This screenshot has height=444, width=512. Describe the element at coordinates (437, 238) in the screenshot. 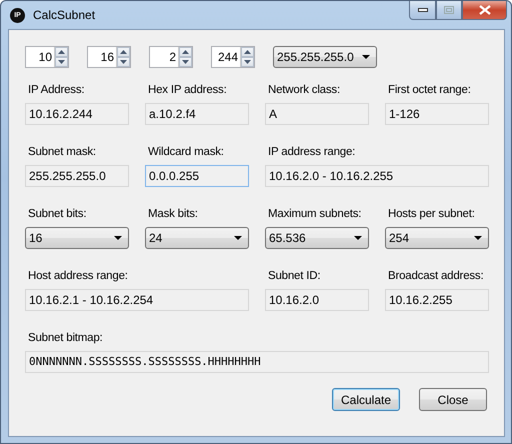

I see `dropdown: 254` at that location.